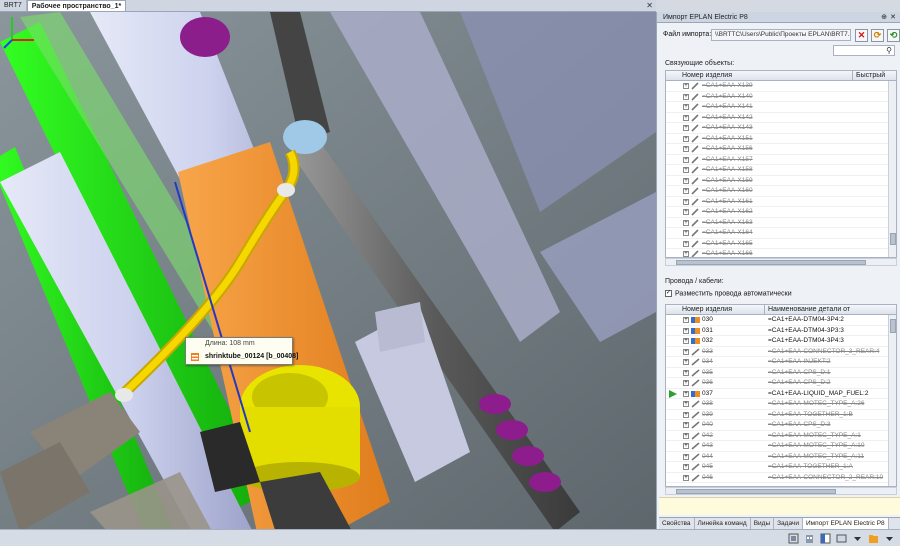 The height and width of the screenshot is (546, 900). Describe the element at coordinates (781, 139) in the screenshot. I see `linked-row: + =CA1+EAA-X151` at that location.